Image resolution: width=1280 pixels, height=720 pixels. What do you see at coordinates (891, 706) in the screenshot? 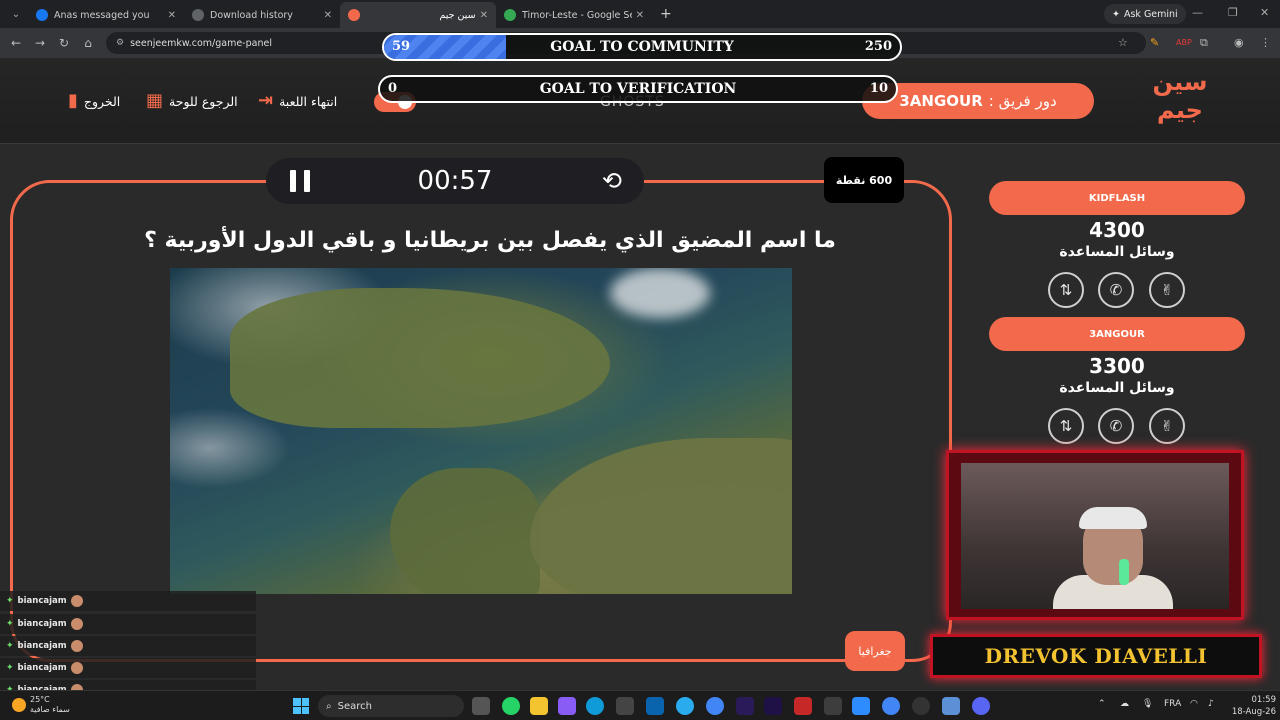
I see `chrome-active-icon` at bounding box center [891, 706].